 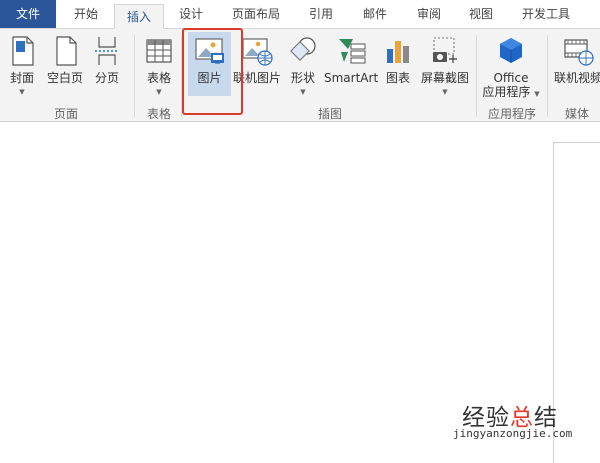 What do you see at coordinates (398, 64) in the screenshot?
I see `chart-button: 图表` at bounding box center [398, 64].